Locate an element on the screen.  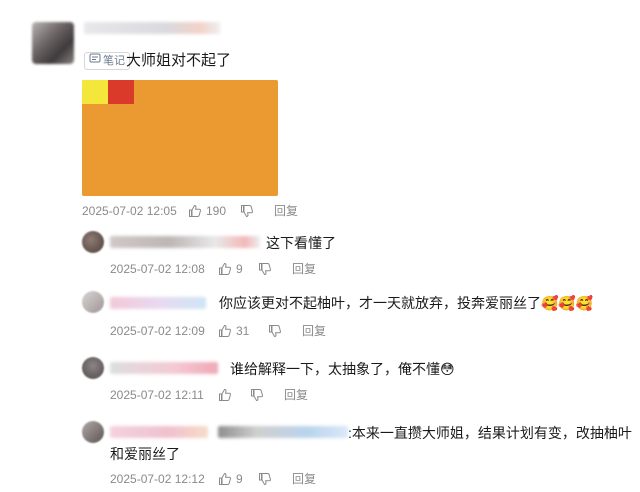
image-swatch-yellow is located at coordinates (95, 92).